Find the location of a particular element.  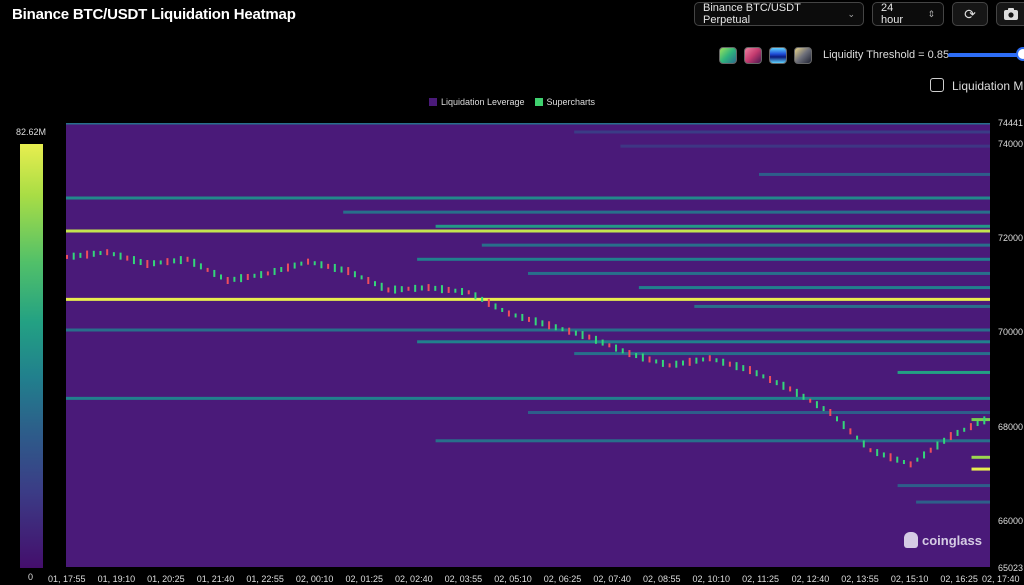

colorbar is located at coordinates (31, 356).